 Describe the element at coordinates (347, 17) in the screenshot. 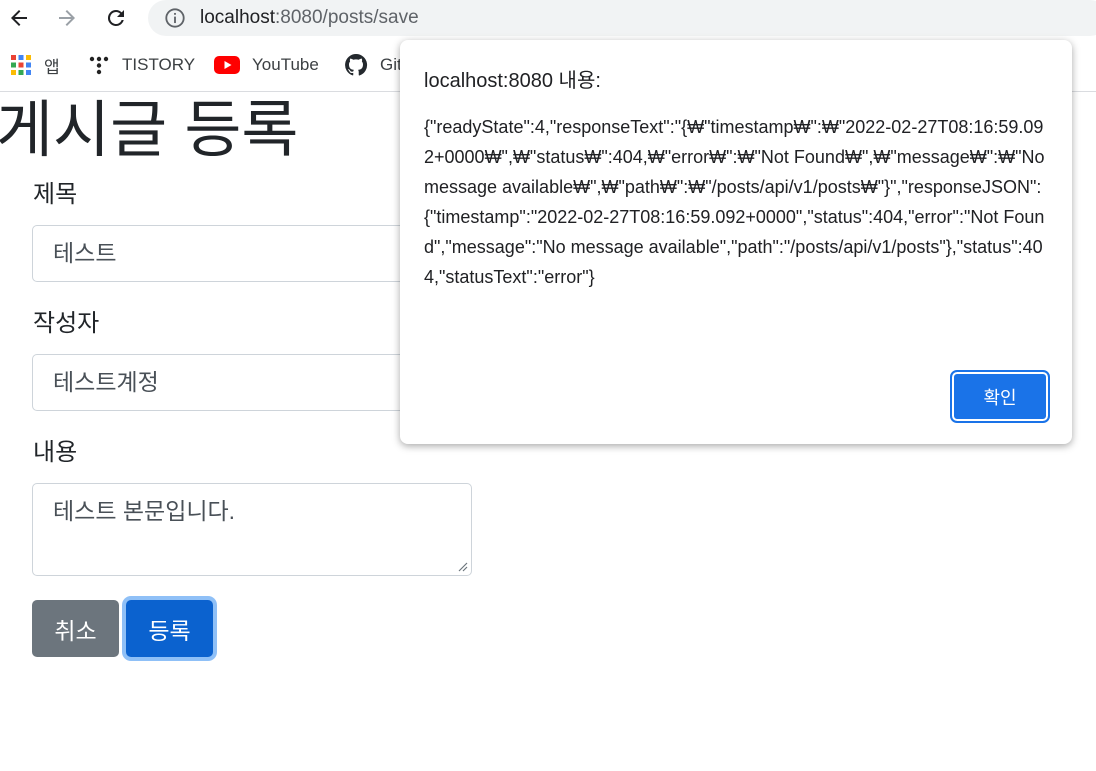

I see `url-path: :8080/posts/save` at that location.